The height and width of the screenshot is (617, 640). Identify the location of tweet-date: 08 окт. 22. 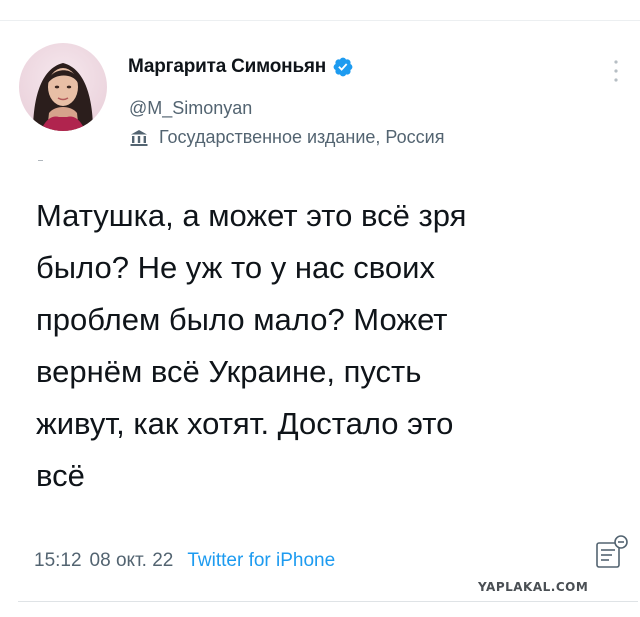
(132, 561).